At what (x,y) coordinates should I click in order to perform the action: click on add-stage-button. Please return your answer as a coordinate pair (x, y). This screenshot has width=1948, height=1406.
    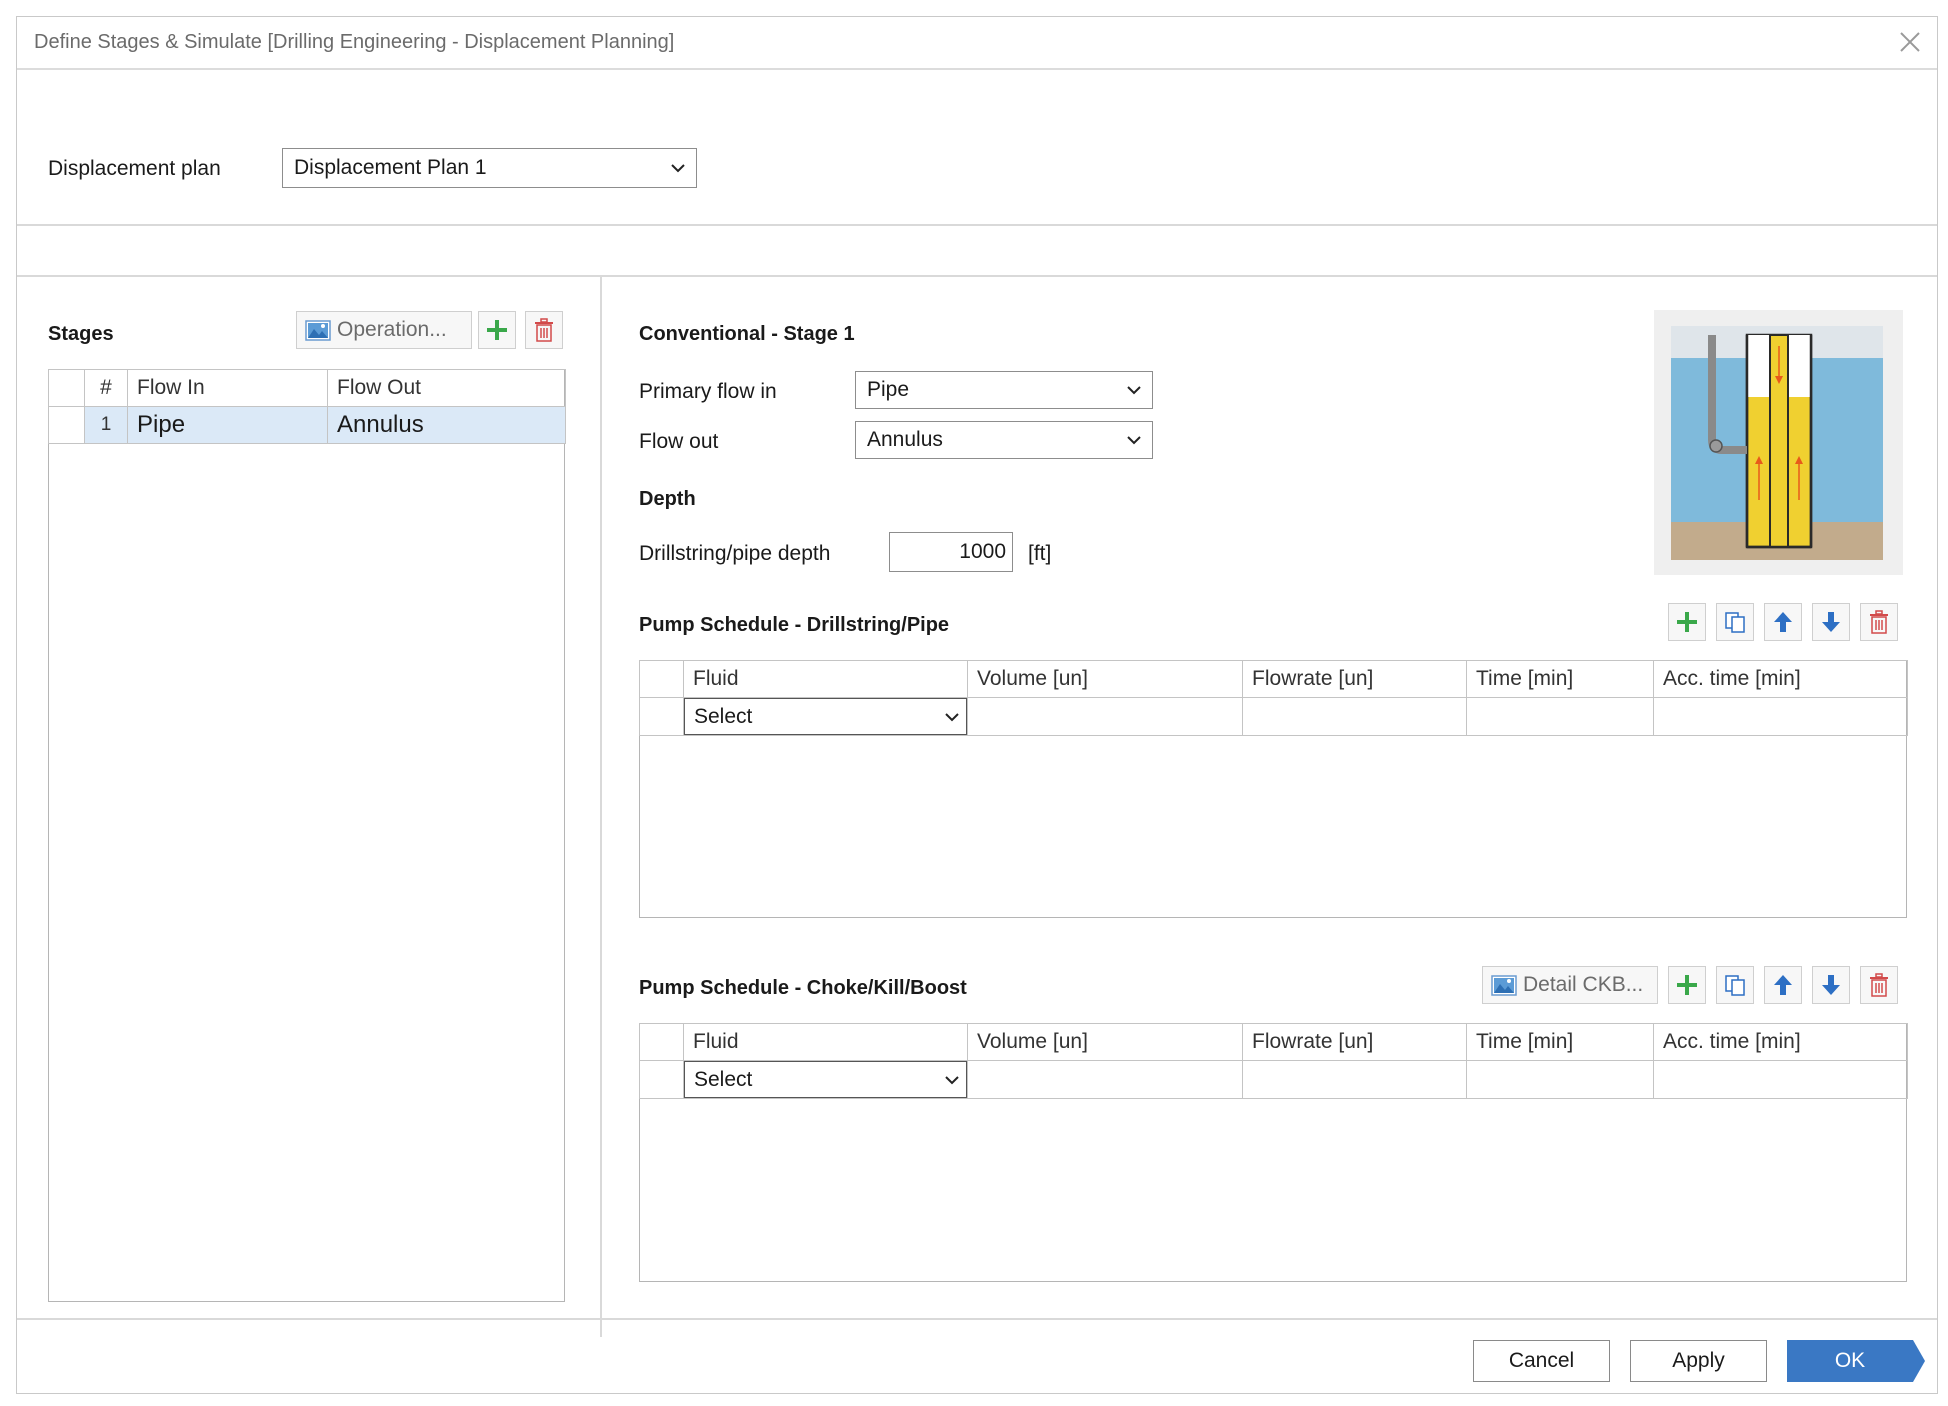
    Looking at the image, I should click on (497, 330).